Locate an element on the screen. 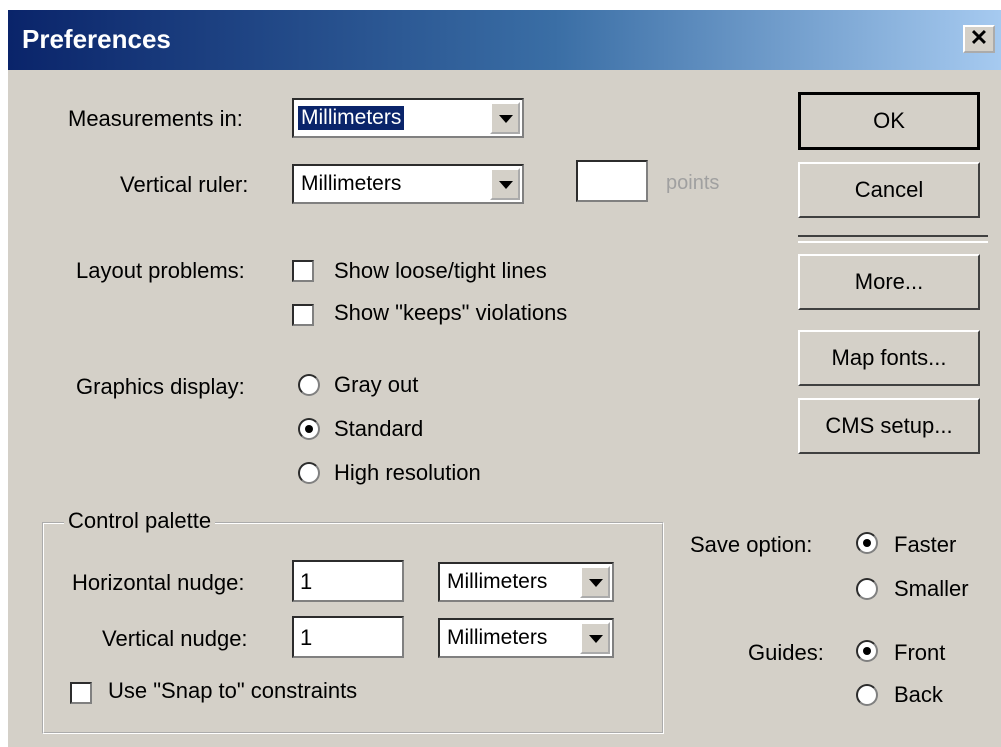 The image size is (1001, 747). back-label: Back is located at coordinates (918, 694).